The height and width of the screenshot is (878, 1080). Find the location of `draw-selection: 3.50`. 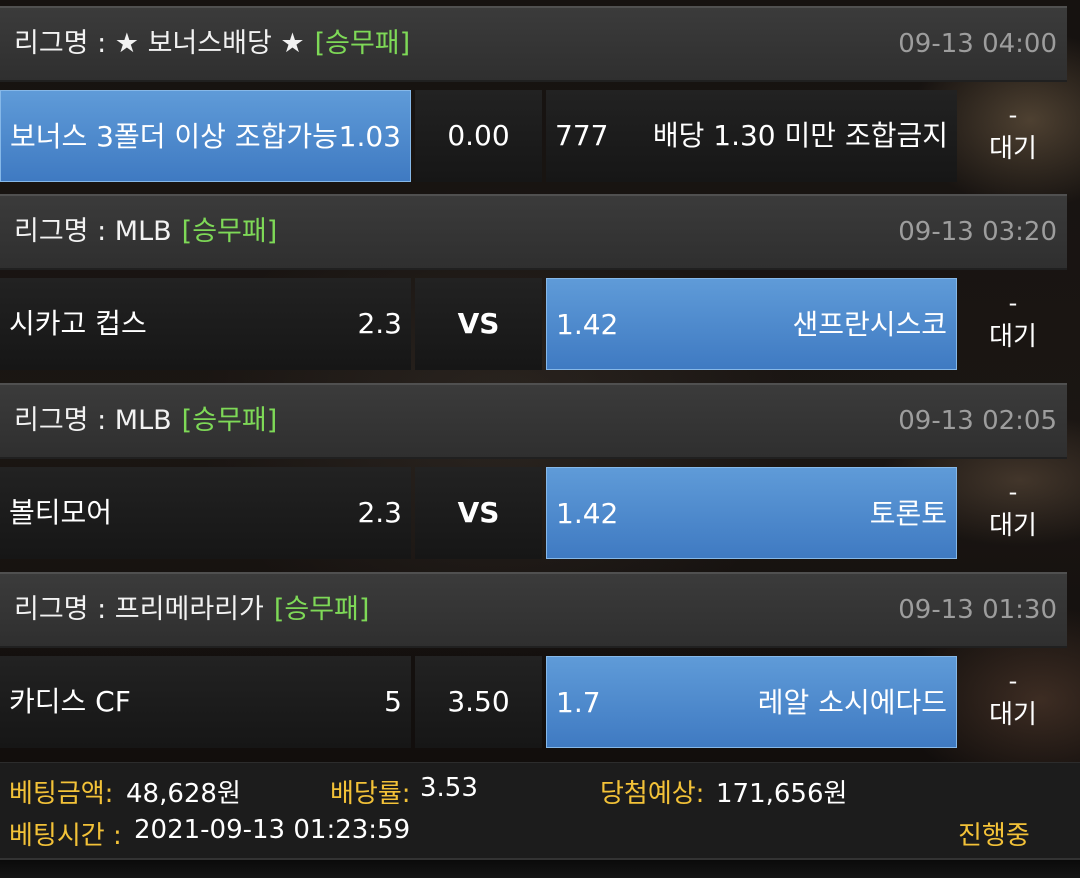

draw-selection: 3.50 is located at coordinates (478, 702).